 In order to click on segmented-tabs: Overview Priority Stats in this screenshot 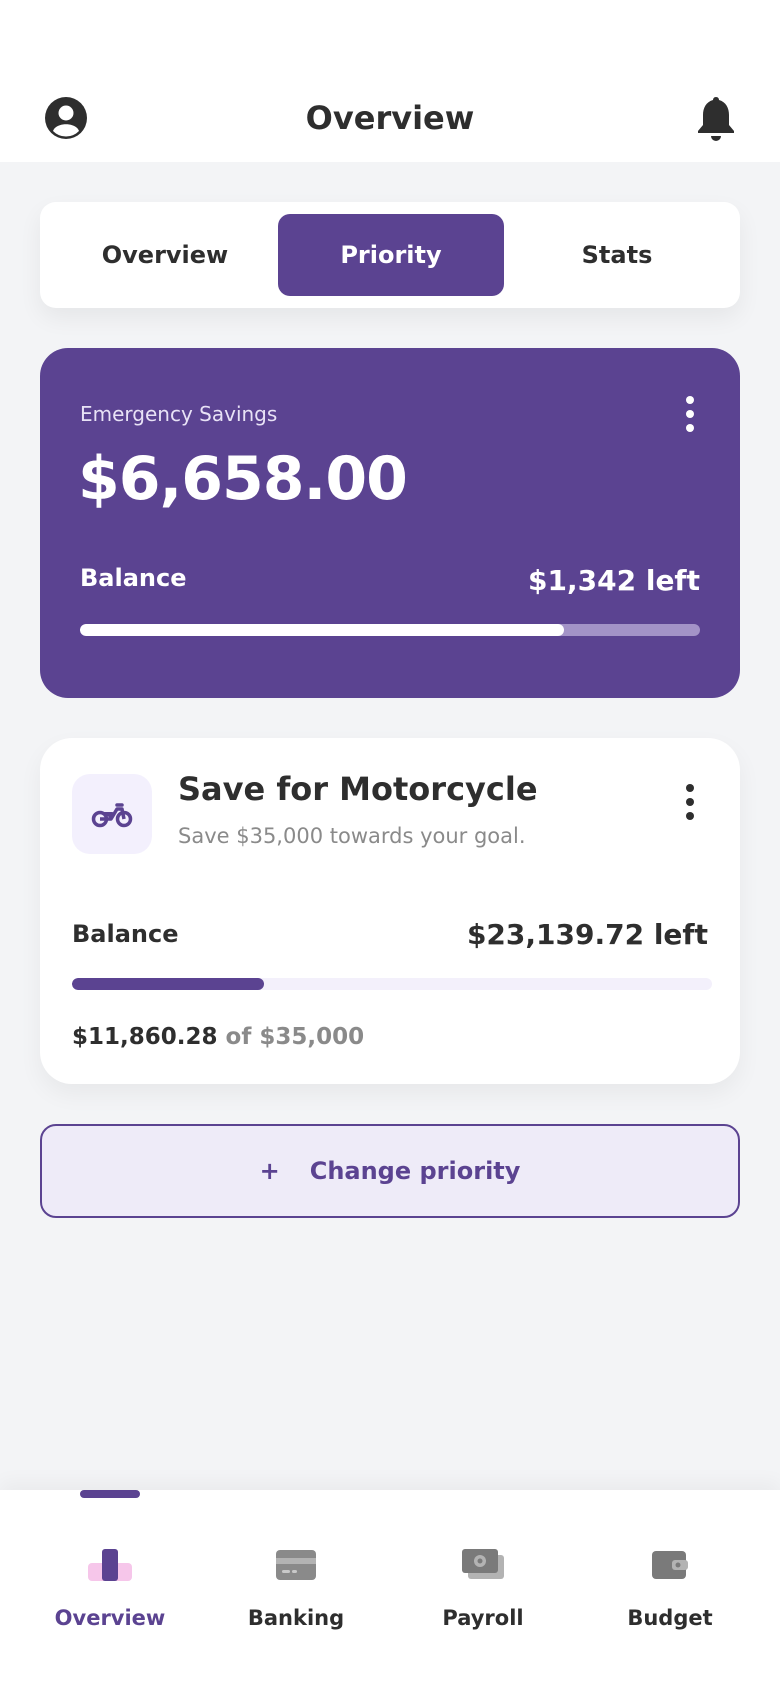, I will do `click(390, 255)`.